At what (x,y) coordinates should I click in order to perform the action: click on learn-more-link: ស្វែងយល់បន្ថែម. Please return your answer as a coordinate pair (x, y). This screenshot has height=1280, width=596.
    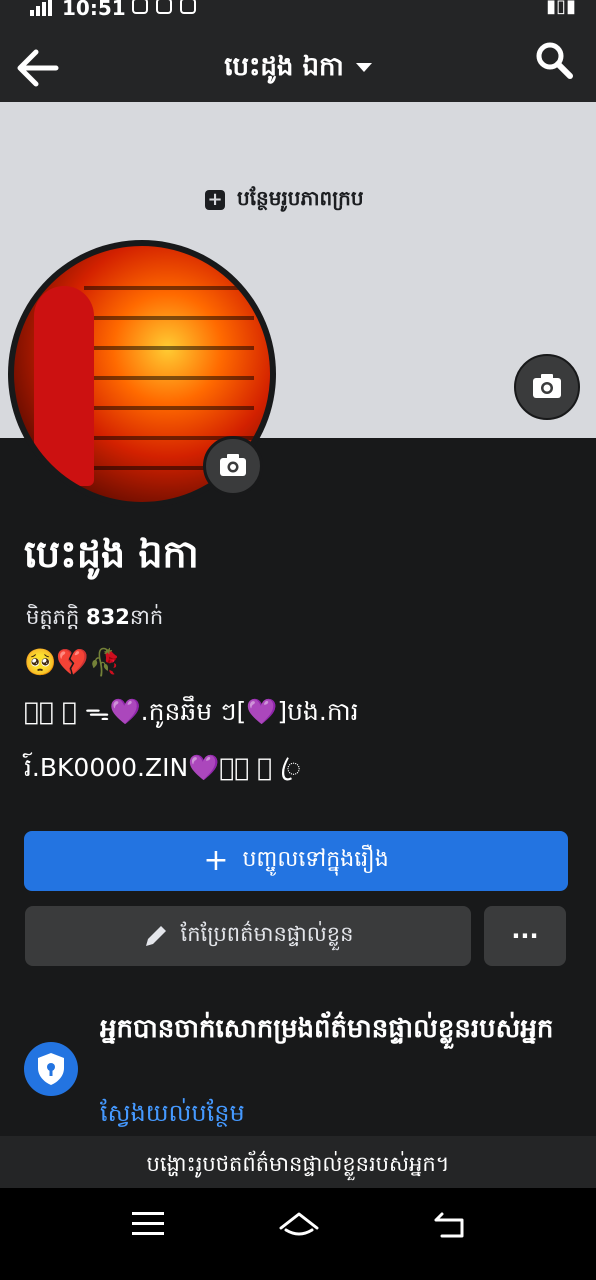
    Looking at the image, I should click on (172, 1115).